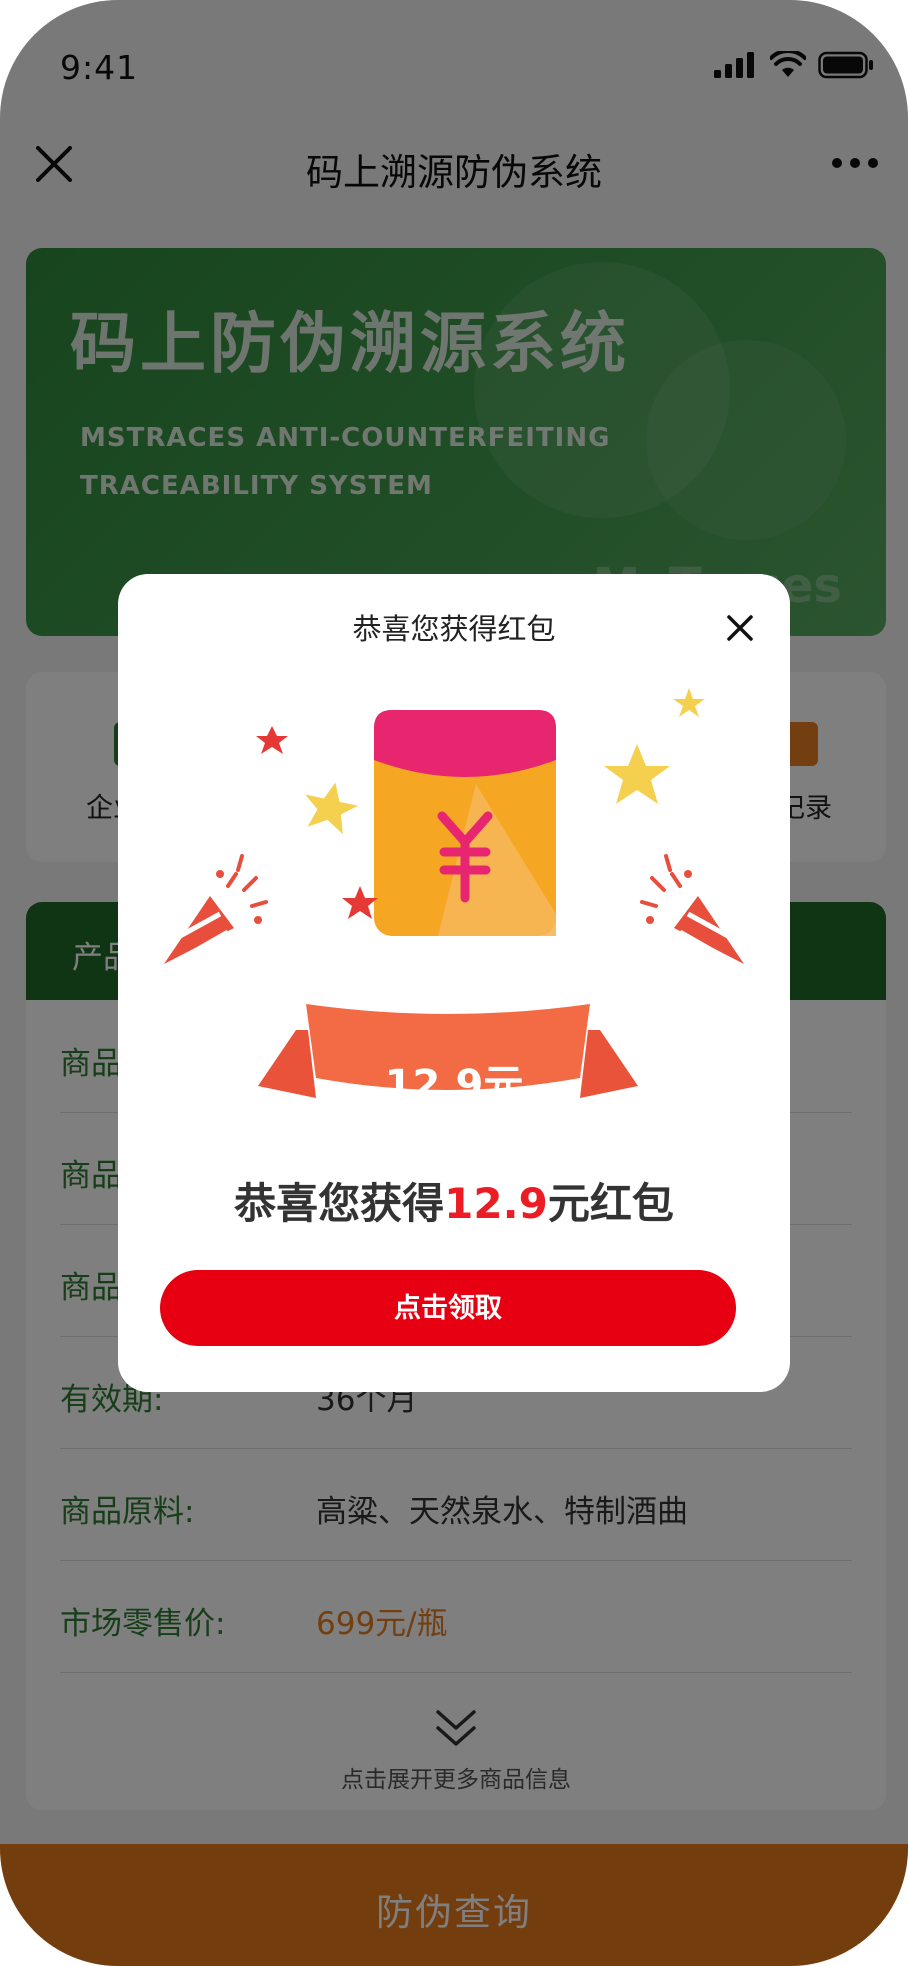 Image resolution: width=908 pixels, height=1966 pixels. What do you see at coordinates (740, 628) in the screenshot?
I see `close-icon` at bounding box center [740, 628].